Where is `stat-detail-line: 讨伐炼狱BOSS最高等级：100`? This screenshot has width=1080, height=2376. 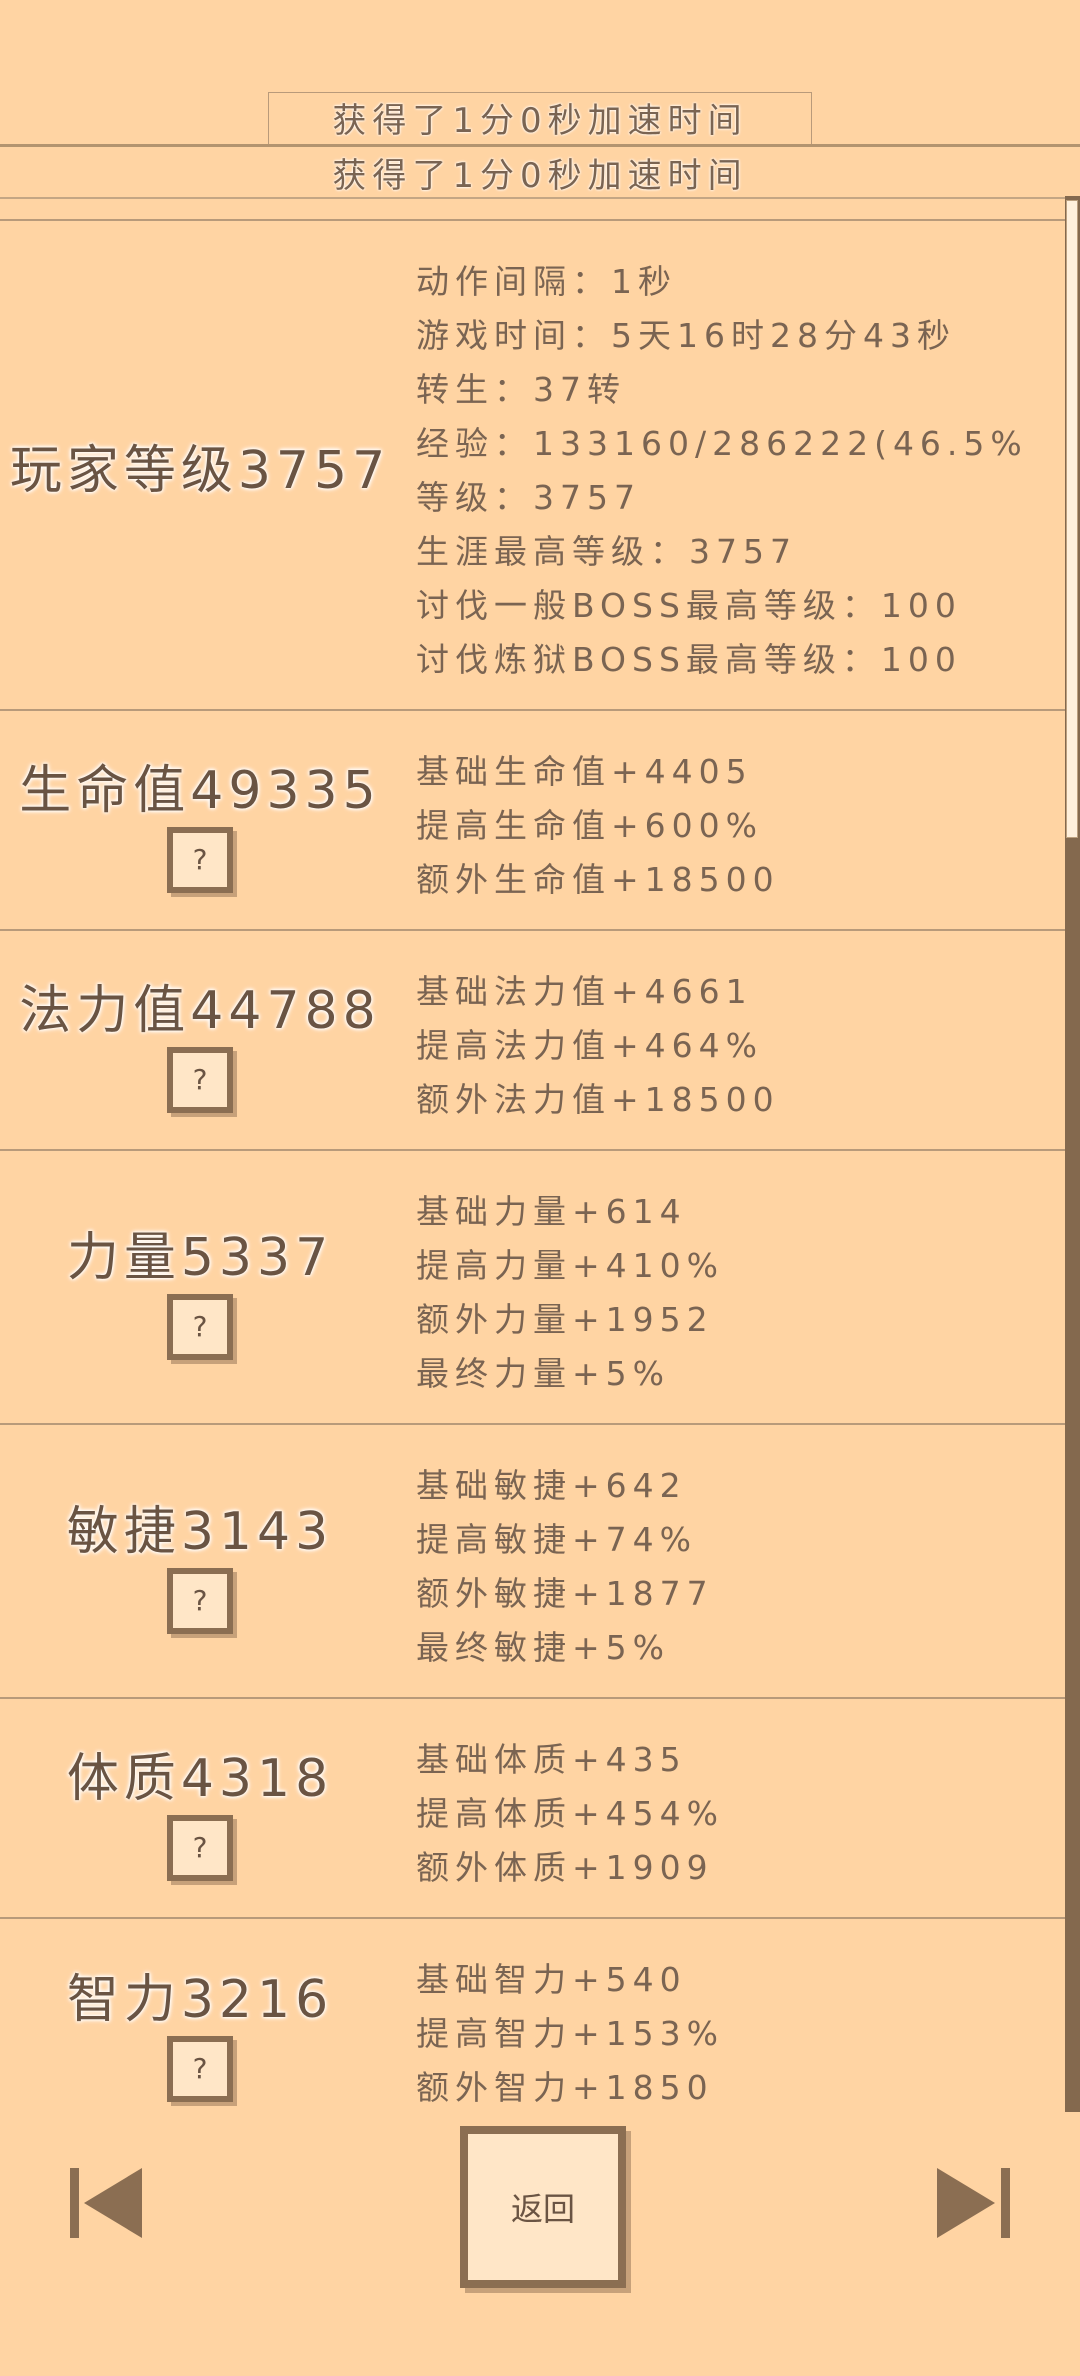
stat-detail-line: 讨伐炼狱BOSS最高等级：100 is located at coordinates (689, 659).